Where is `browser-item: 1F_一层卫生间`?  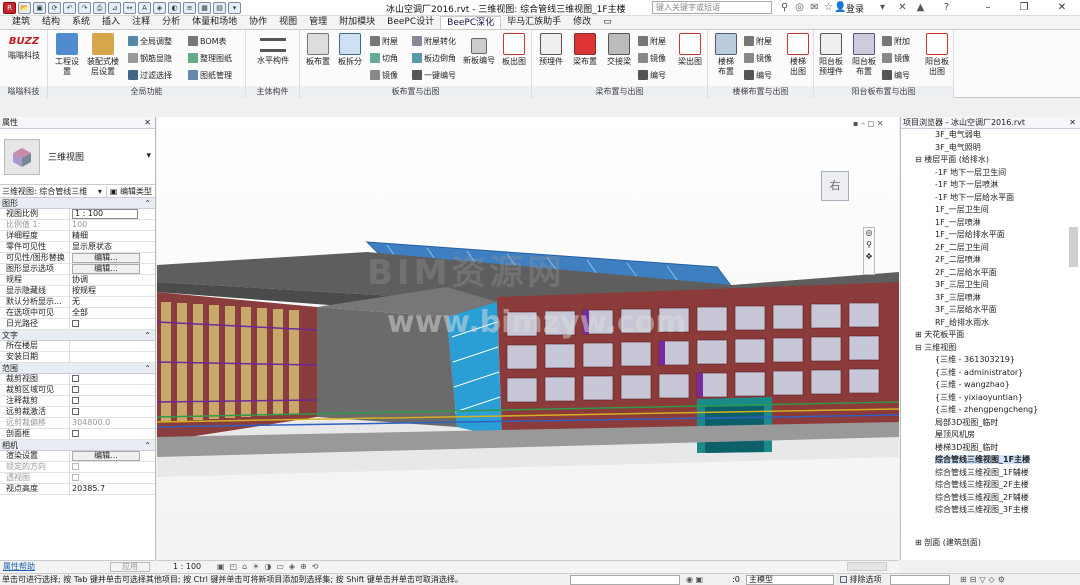 browser-item: 1F_一层卫生间 is located at coordinates (990, 210).